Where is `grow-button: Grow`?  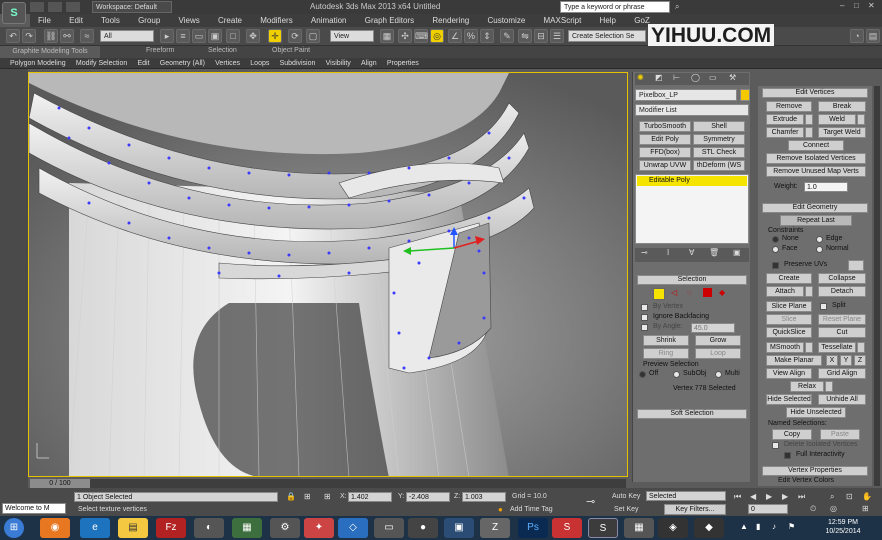 grow-button: Grow is located at coordinates (718, 340).